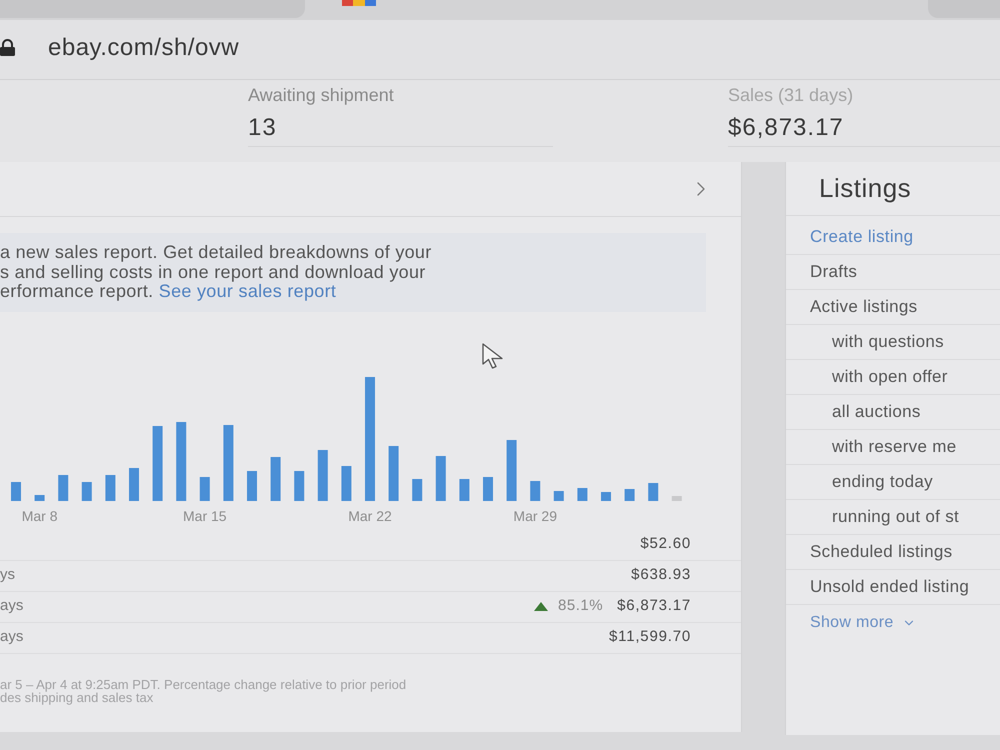  Describe the element at coordinates (216, 272) in the screenshot. I see `sales-report-notice: a new sales report. Get detailed breakdowns of your s and selling costs in one report and download your erformance report. See your sales report` at that location.